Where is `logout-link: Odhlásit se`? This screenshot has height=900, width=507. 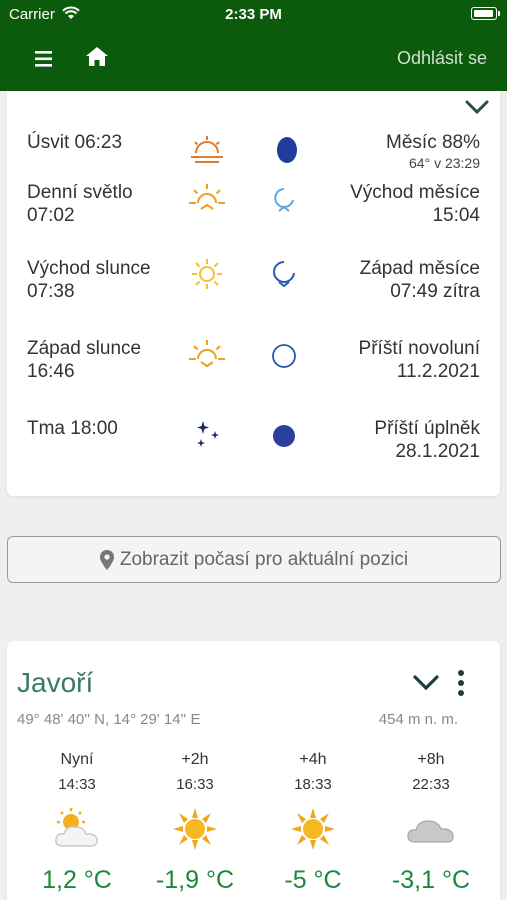
logout-link: Odhlásit se is located at coordinates (442, 58).